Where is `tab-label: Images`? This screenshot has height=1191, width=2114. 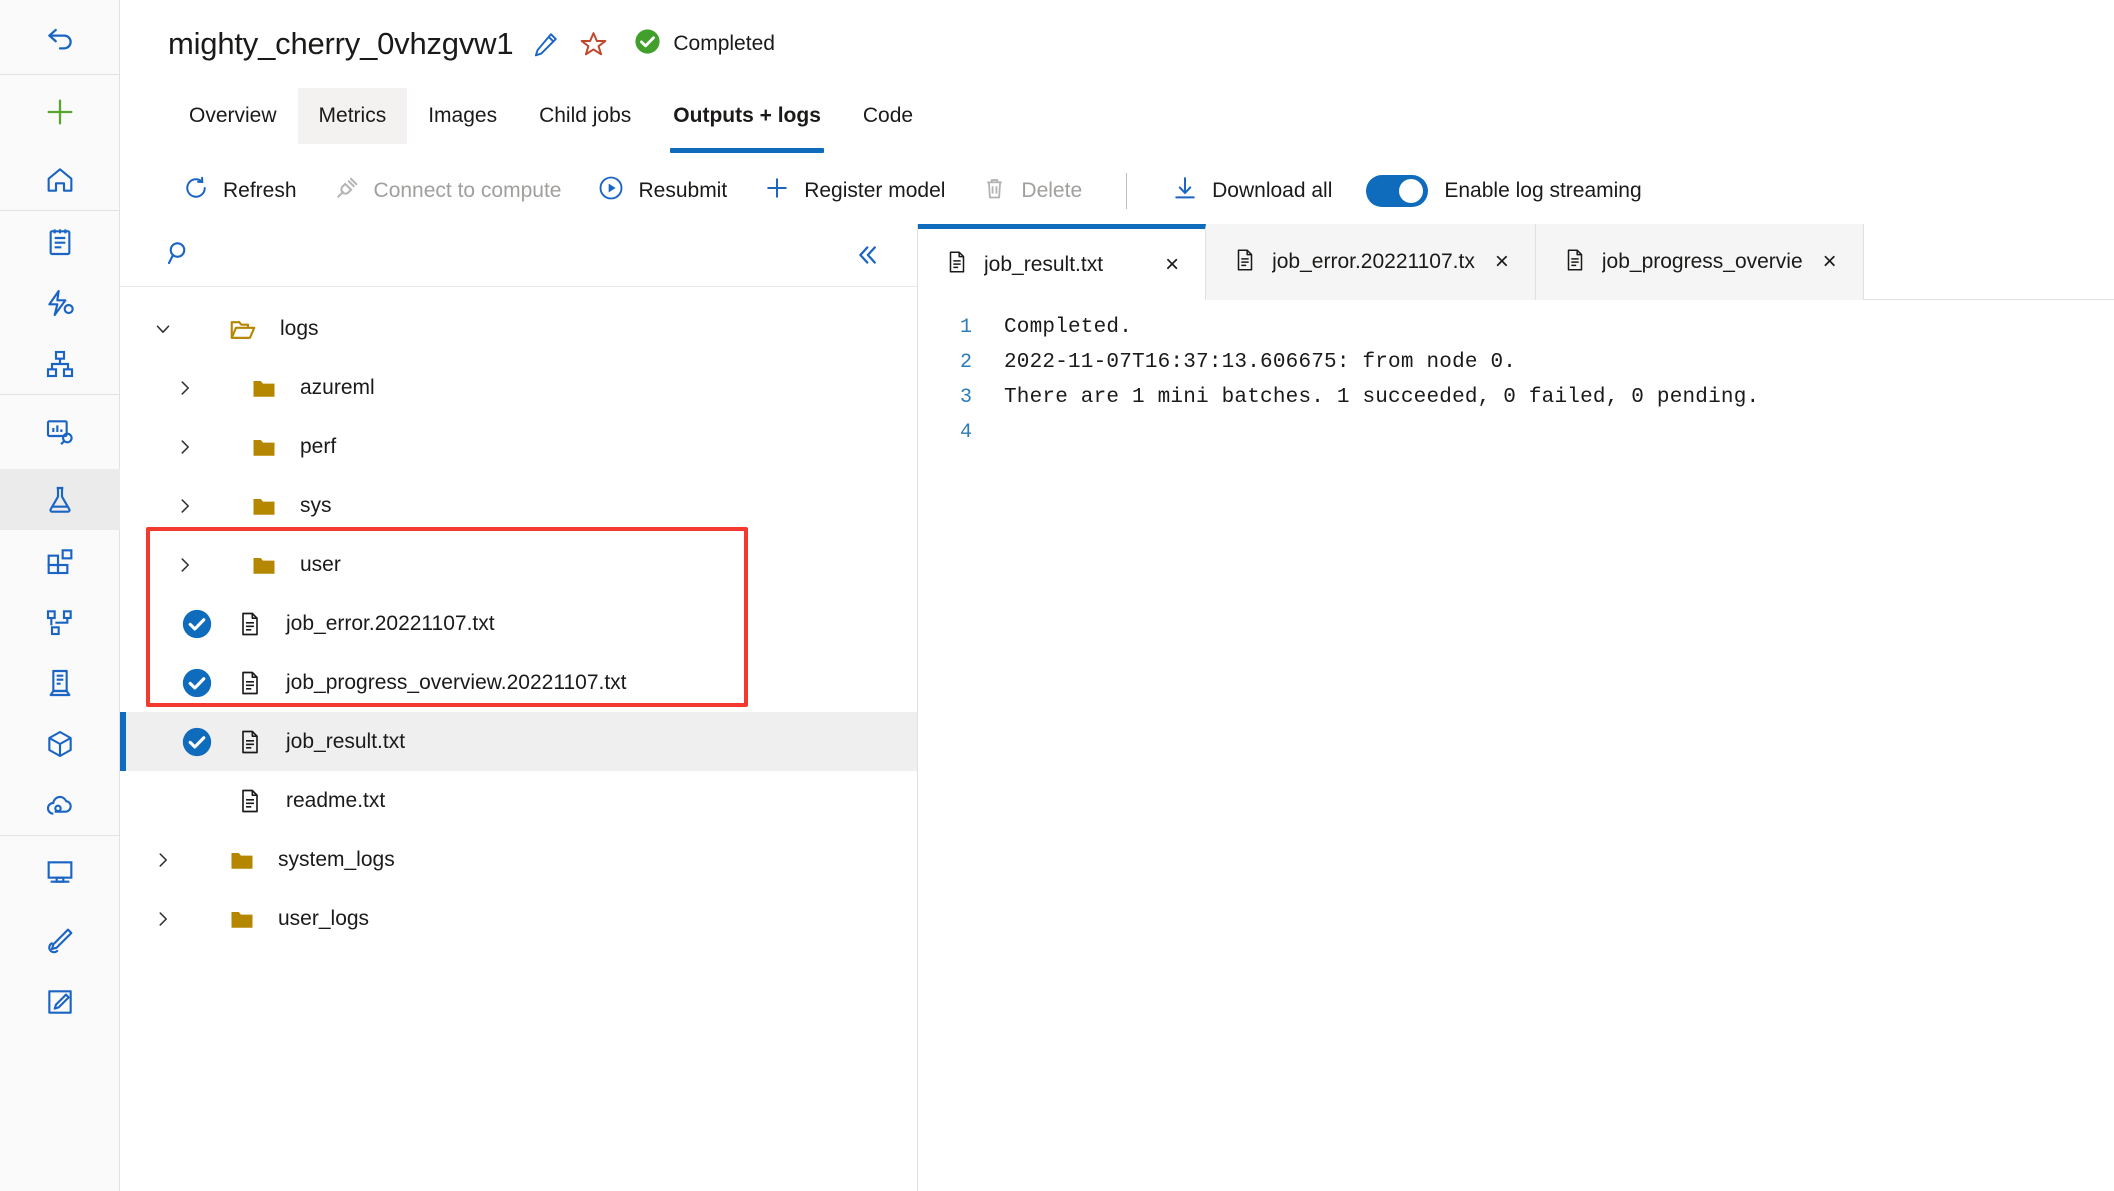 tab-label: Images is located at coordinates (463, 115).